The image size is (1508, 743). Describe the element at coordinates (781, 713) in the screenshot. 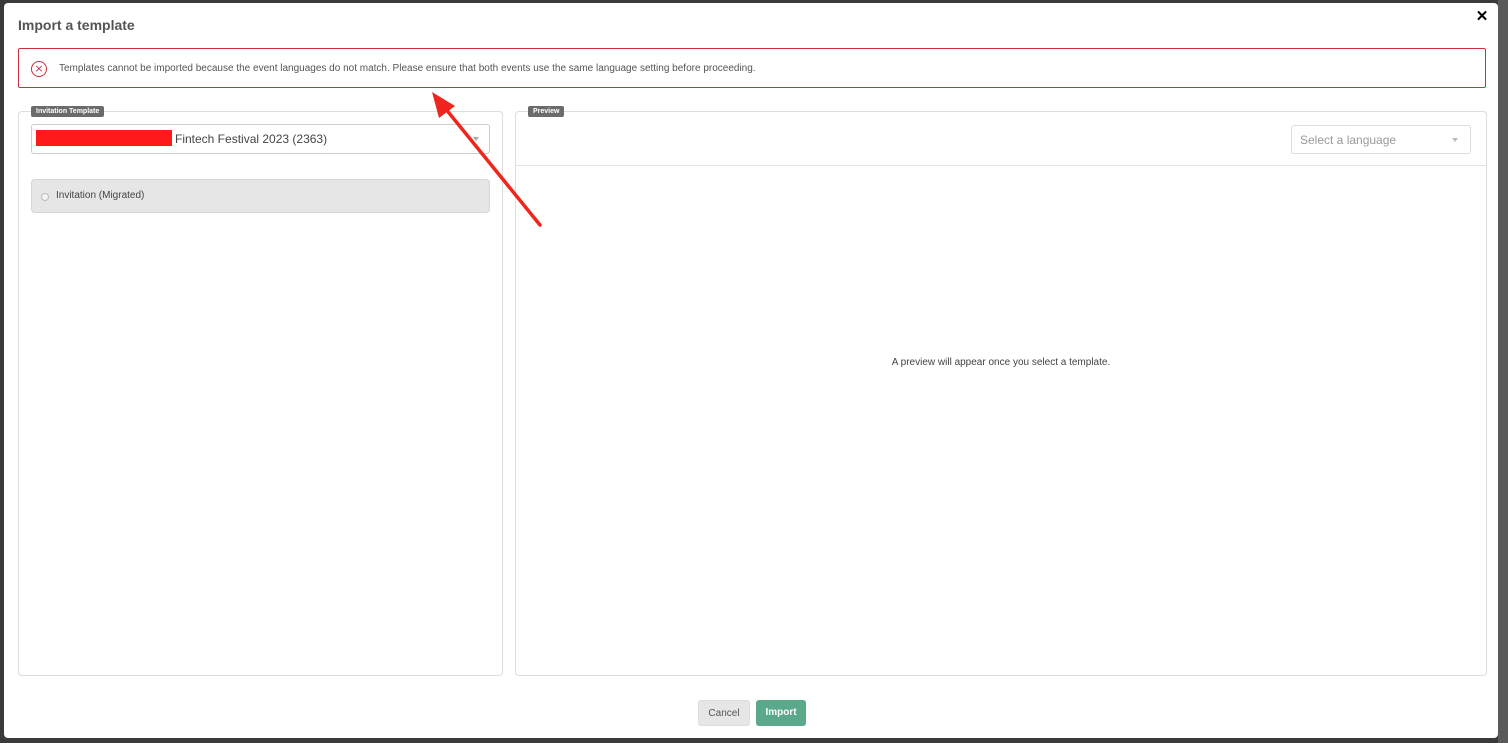

I see `import-button: Import` at that location.